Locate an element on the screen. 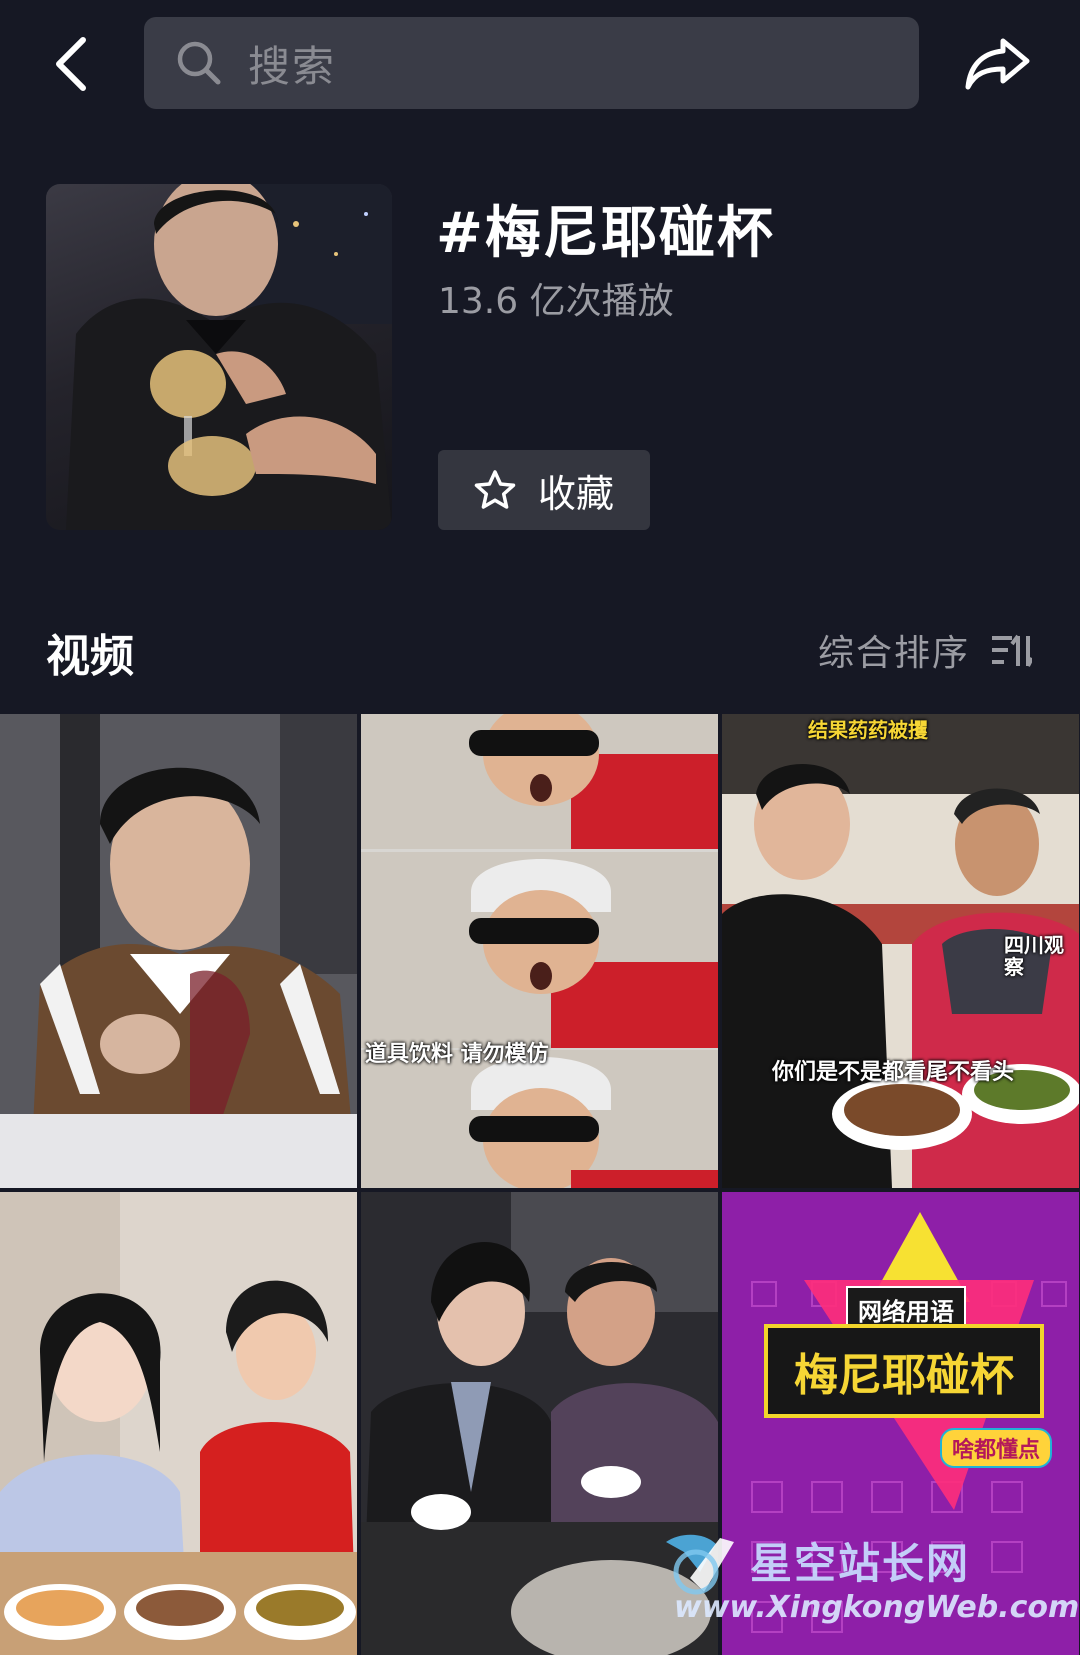  topic-title: #梅尼耶碰杯 is located at coordinates (605, 233).